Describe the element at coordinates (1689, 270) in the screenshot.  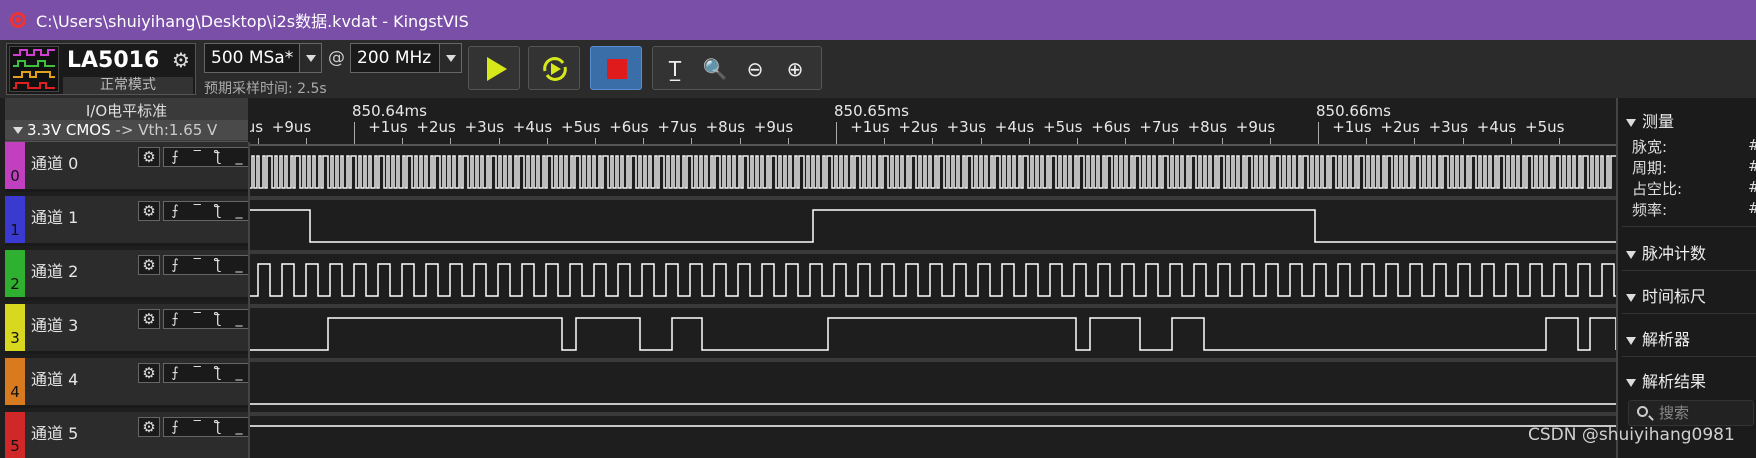
I see `divider` at that location.